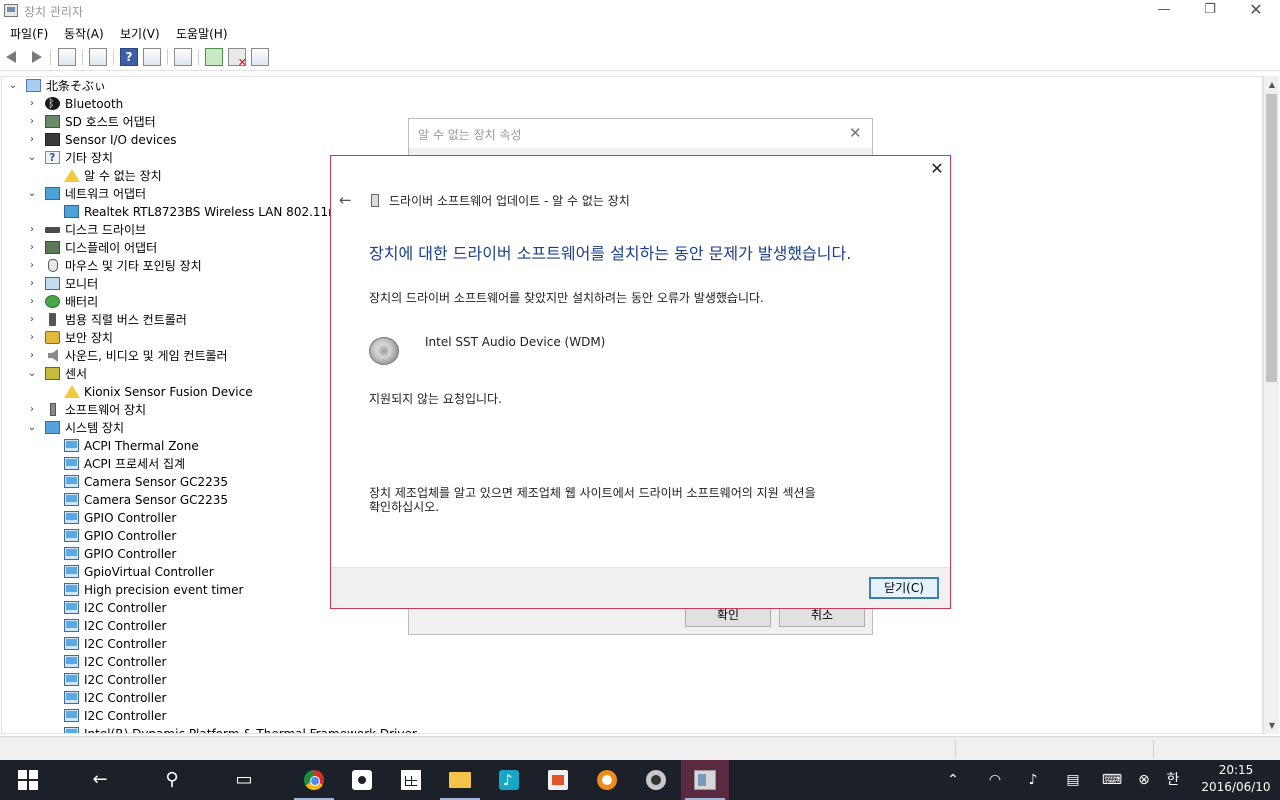  I want to click on tree-scrollbar: ▲ ▼, so click(1271, 405).